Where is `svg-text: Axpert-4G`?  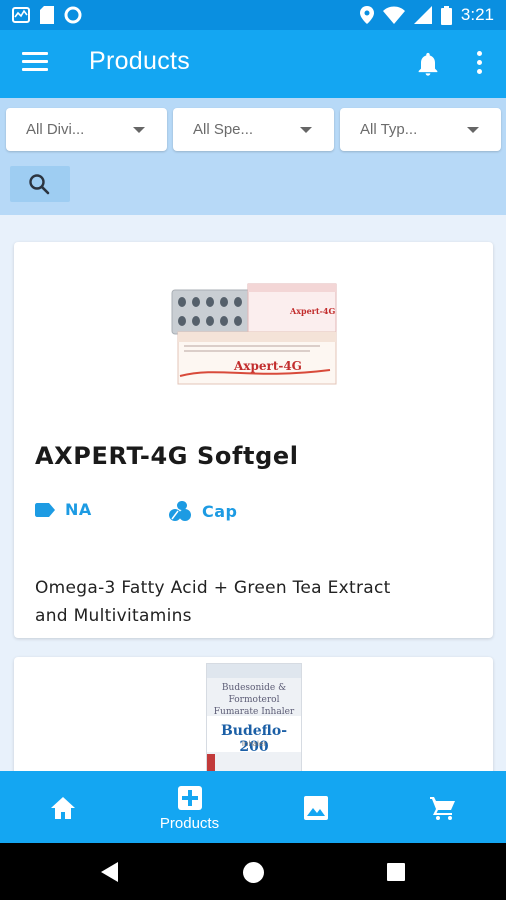
svg-text: Axpert-4G is located at coordinates (312, 311).